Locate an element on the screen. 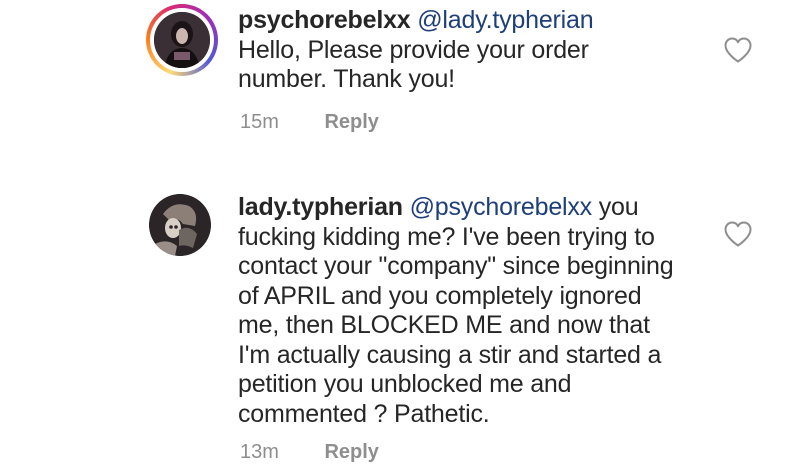 This screenshot has width=800, height=464. comment-timestamp: 13m is located at coordinates (259, 452).